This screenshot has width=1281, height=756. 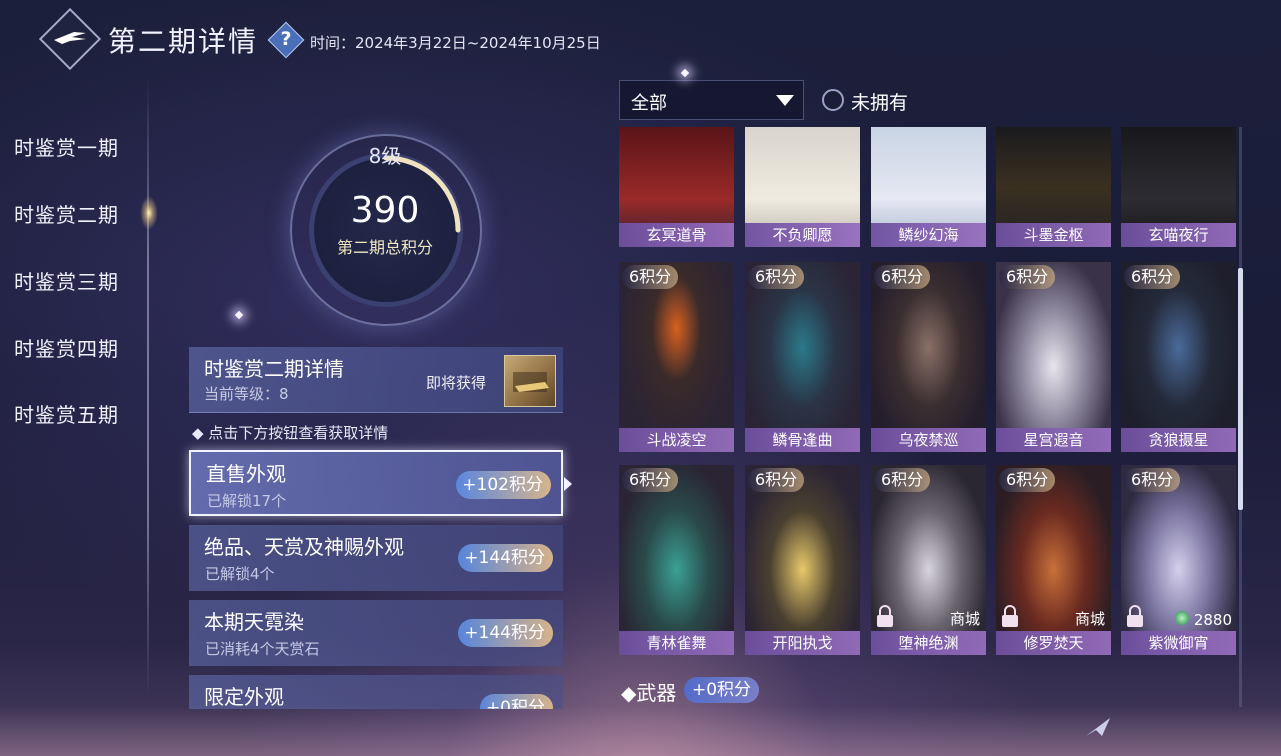 What do you see at coordinates (928, 187) in the screenshot?
I see `outfit-card: 鳞纱幻海` at bounding box center [928, 187].